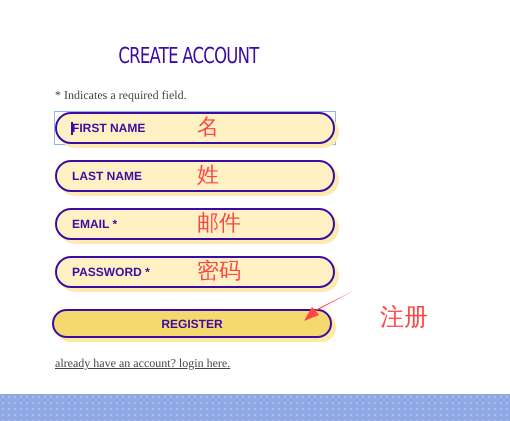  What do you see at coordinates (188, 57) in the screenshot?
I see `page-title: CREATE ACCOUNT` at bounding box center [188, 57].